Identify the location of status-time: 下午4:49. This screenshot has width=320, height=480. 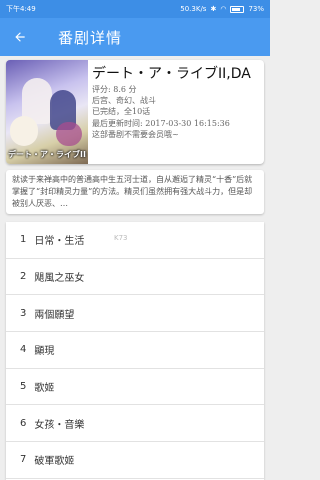
(21, 9).